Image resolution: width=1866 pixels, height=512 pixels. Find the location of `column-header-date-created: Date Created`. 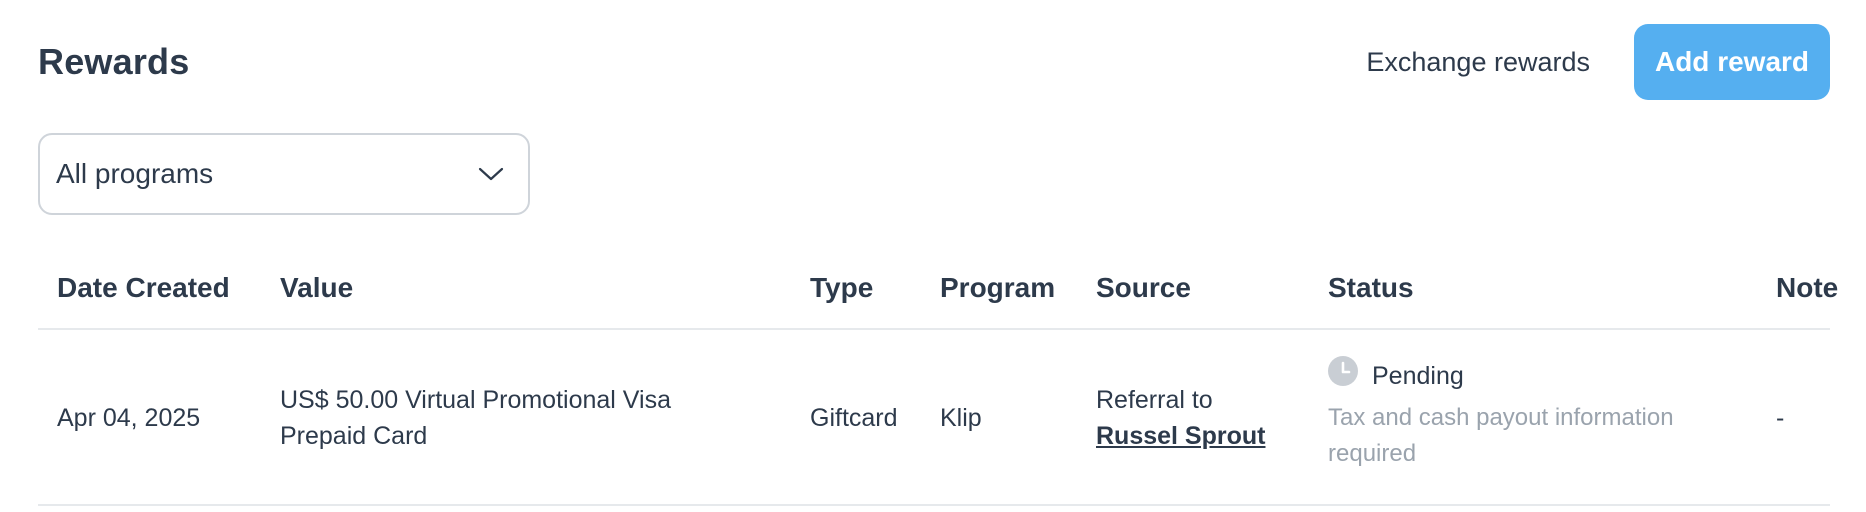

column-header-date-created: Date Created is located at coordinates (143, 288).